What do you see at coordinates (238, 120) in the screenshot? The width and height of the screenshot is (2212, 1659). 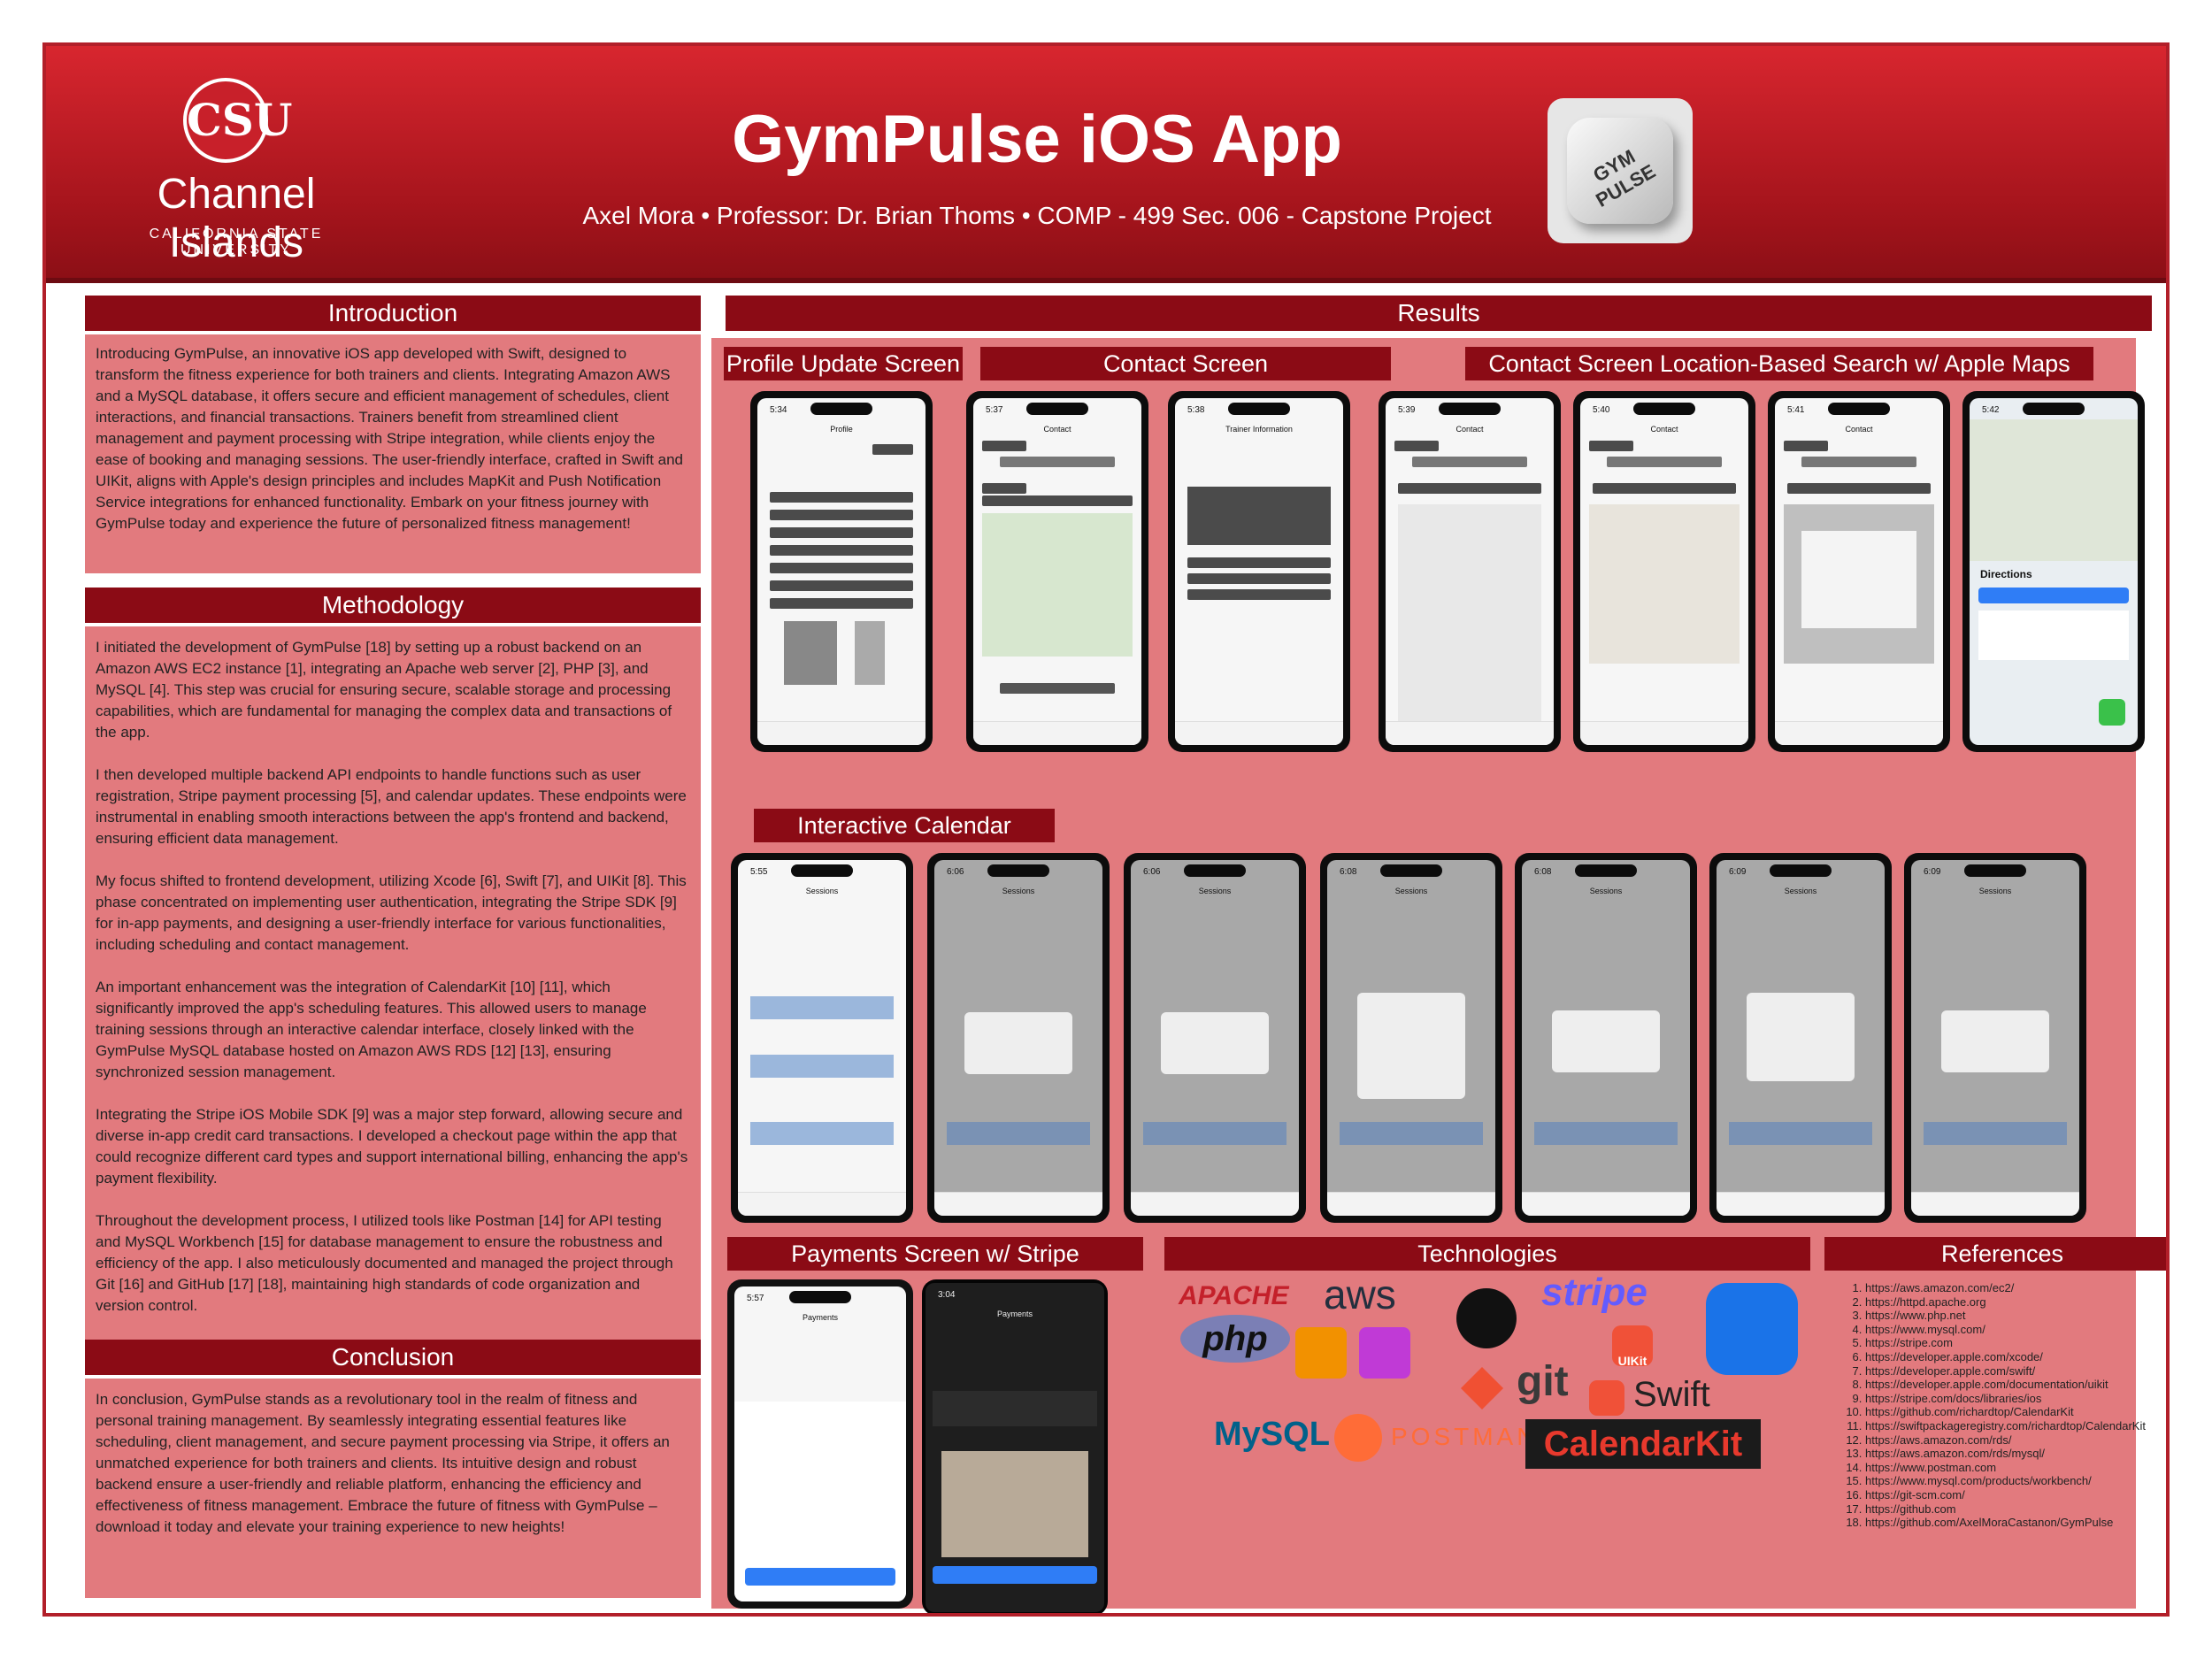 I see `csu-logo-icon: CSU` at bounding box center [238, 120].